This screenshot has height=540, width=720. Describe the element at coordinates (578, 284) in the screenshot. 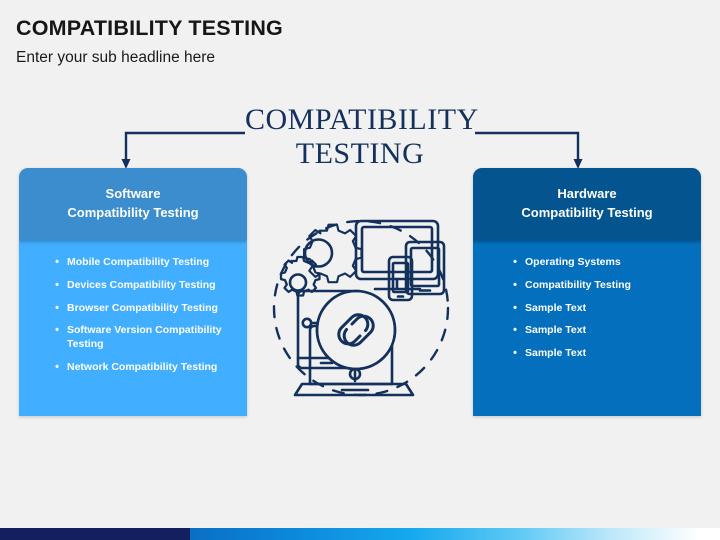

I see `list-item-label: Compatibility Testing` at that location.